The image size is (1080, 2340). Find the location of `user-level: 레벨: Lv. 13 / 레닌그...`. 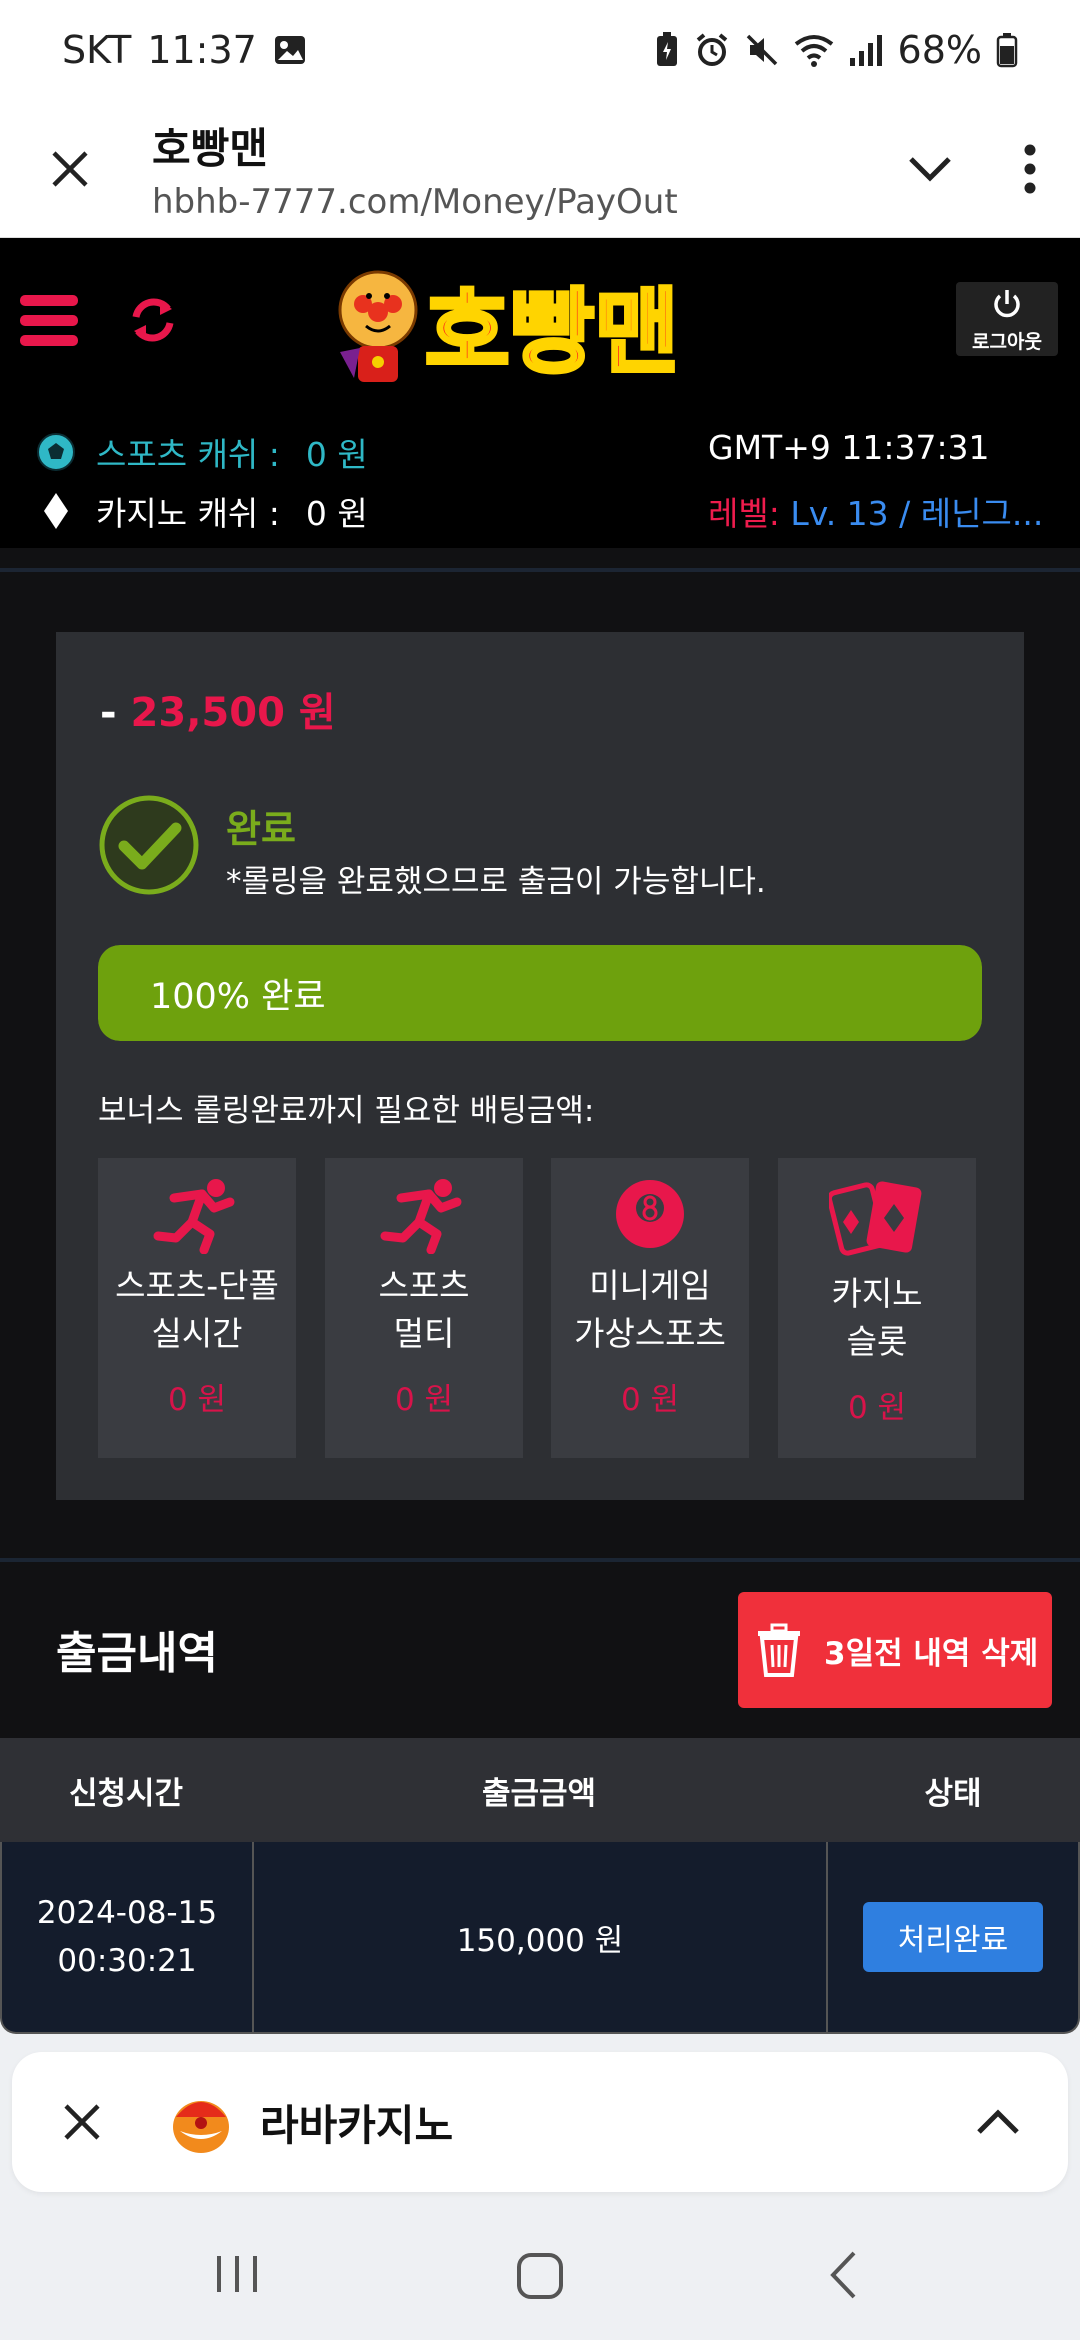

user-level: 레벨: Lv. 13 / 레닌그... is located at coordinates (875, 511).